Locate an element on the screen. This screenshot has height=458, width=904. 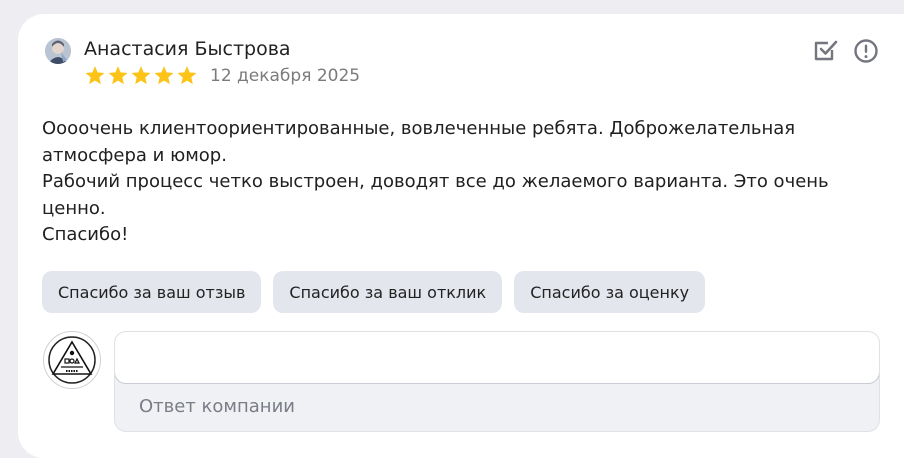
quick-reply-thanks-response-button: Спасибо за ваш отклик is located at coordinates (388, 292).